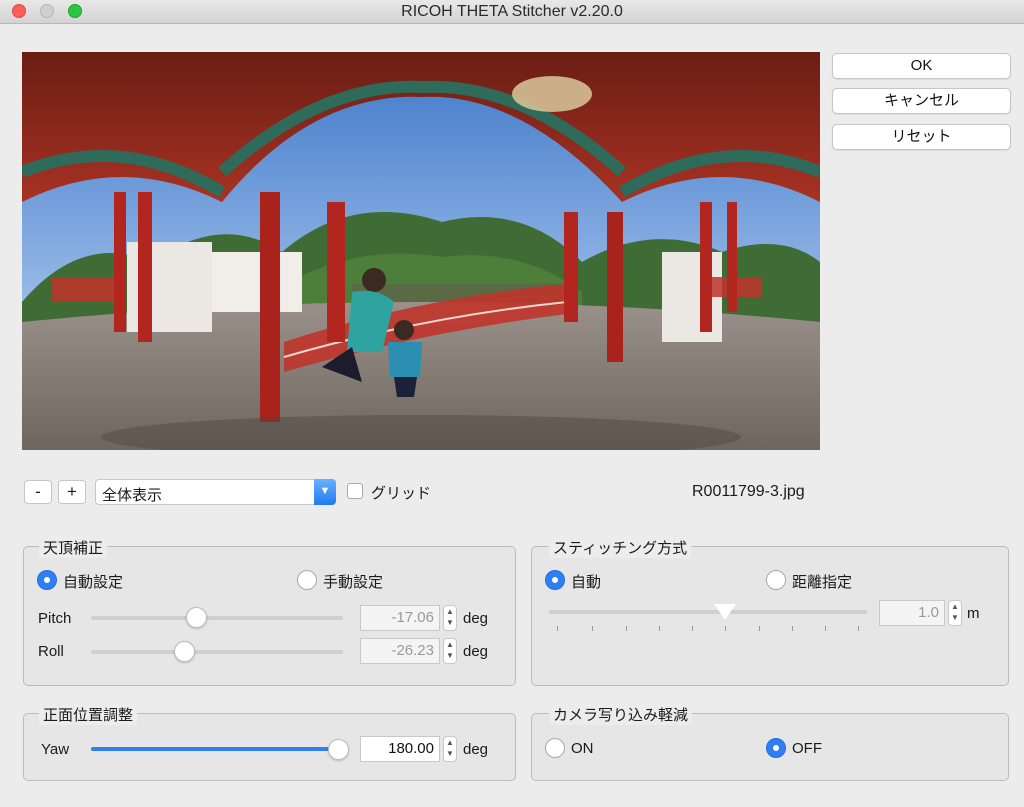 This screenshot has width=1024, height=807. What do you see at coordinates (338, 749) in the screenshot?
I see `yaw-slider-knob` at bounding box center [338, 749].